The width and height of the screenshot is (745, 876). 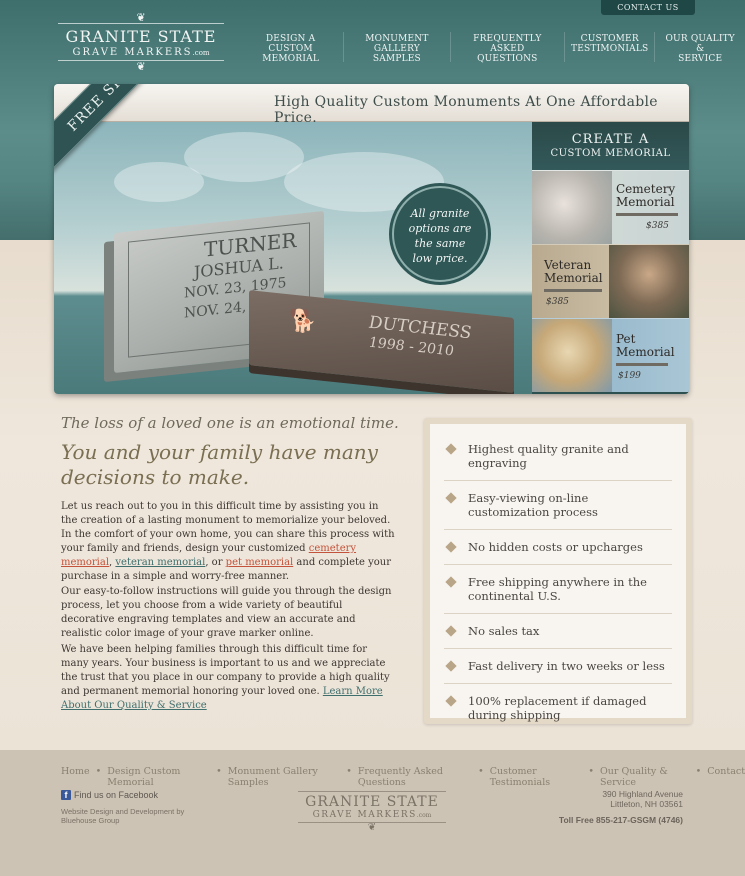 I want to click on couple-photo, so click(x=572, y=207).